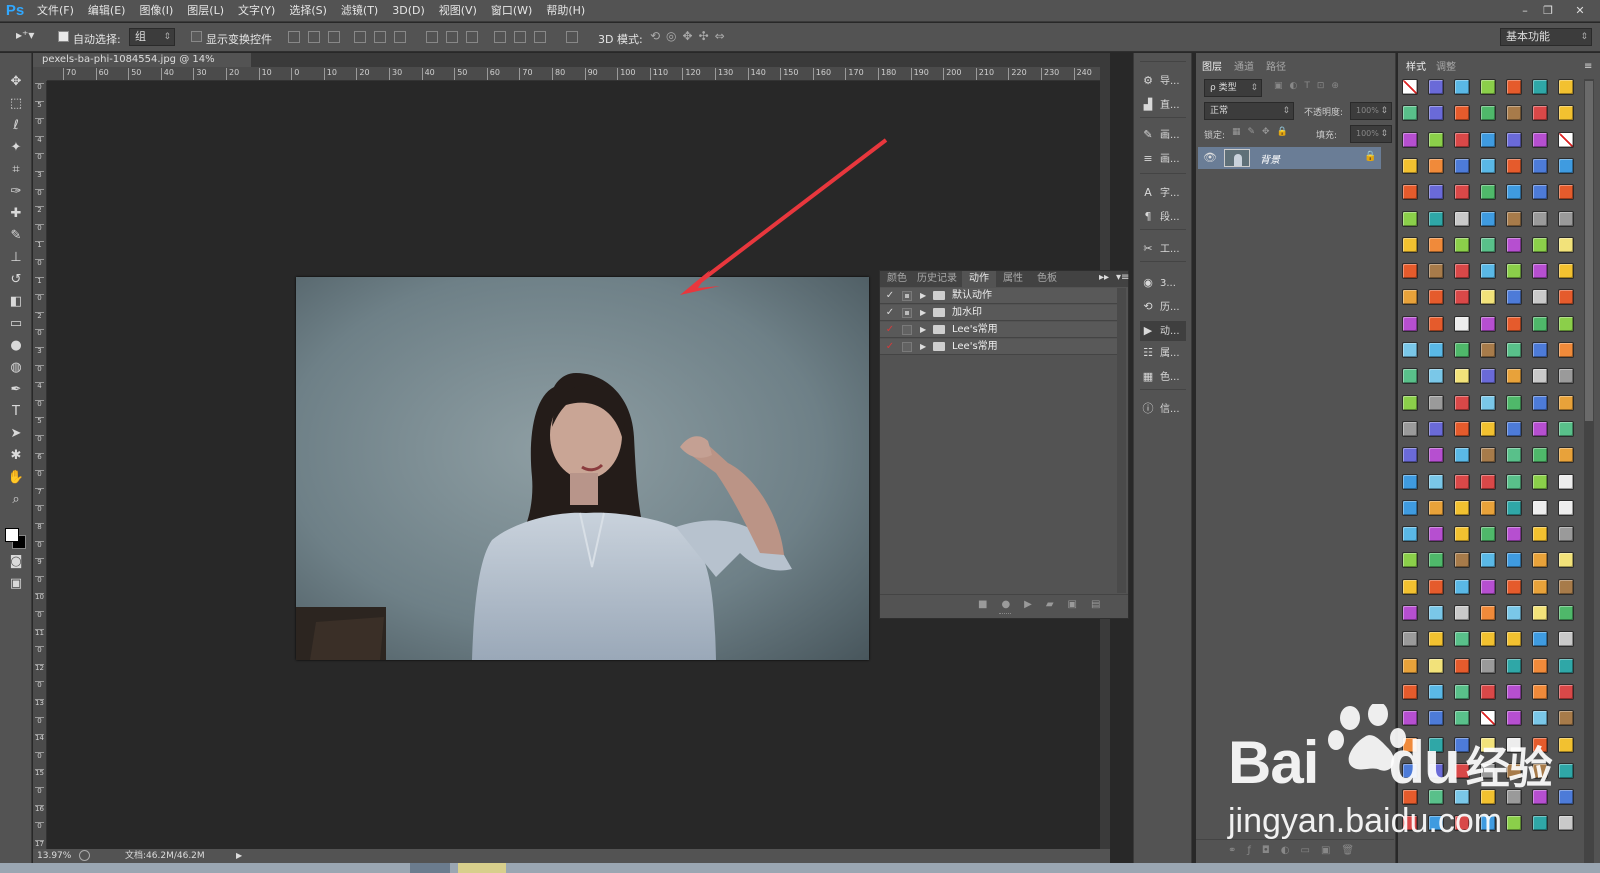 The width and height of the screenshot is (1600, 873). I want to click on menu-item-4: 文字(Y), so click(256, 11).